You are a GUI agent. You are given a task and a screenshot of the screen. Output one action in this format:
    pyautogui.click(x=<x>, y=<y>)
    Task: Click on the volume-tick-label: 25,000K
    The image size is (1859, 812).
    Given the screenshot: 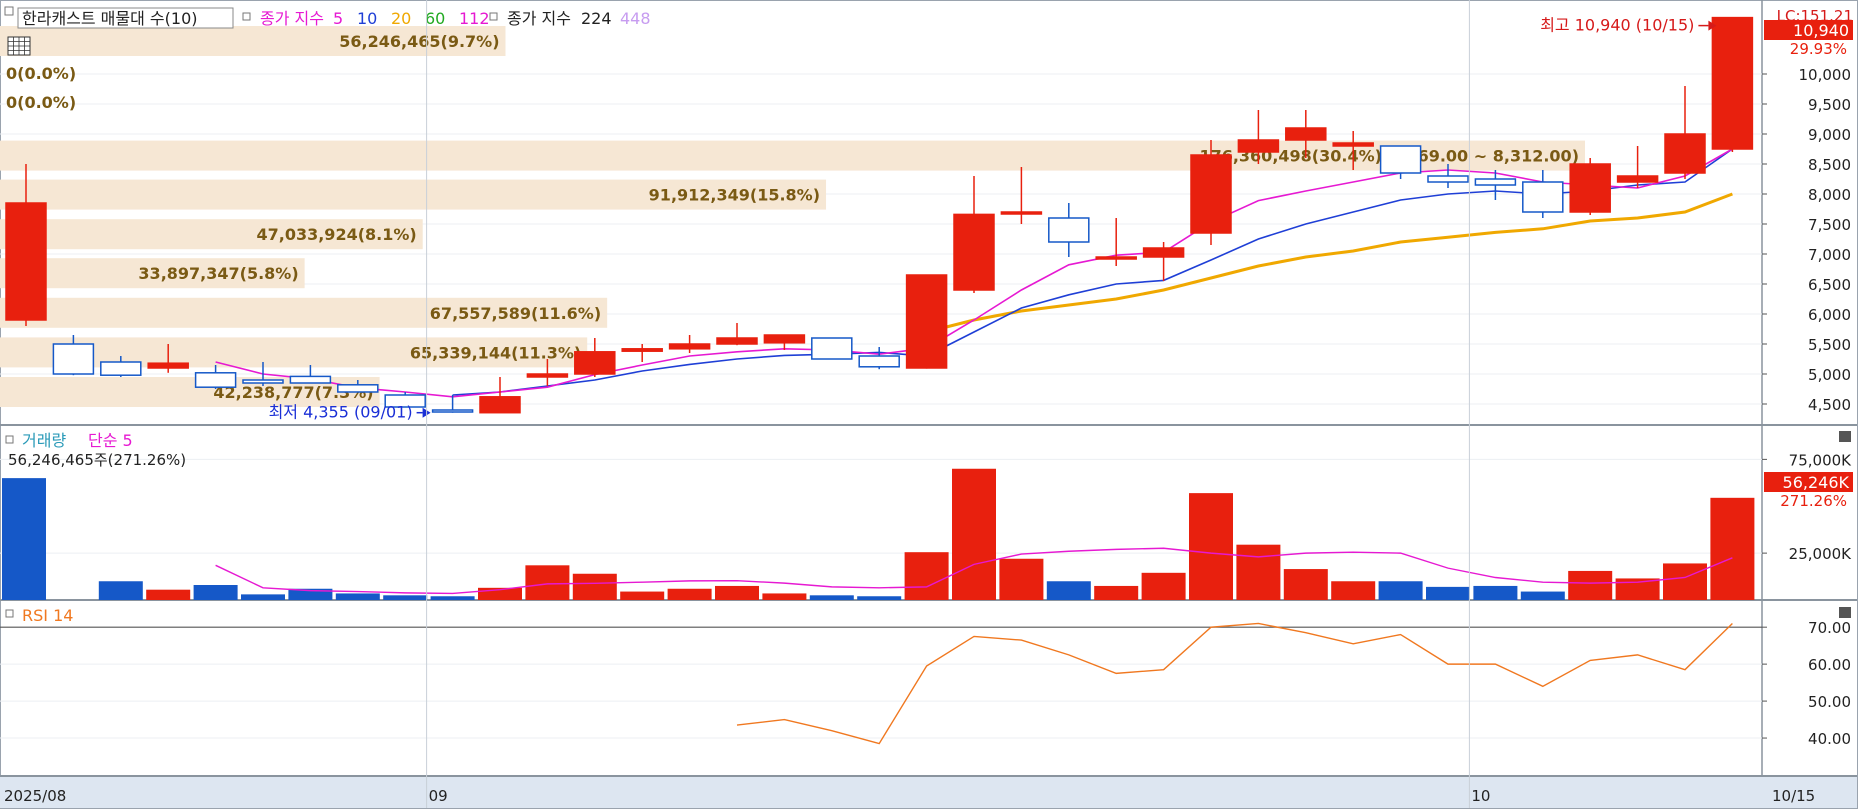 What is the action you would take?
    pyautogui.click(x=1820, y=554)
    